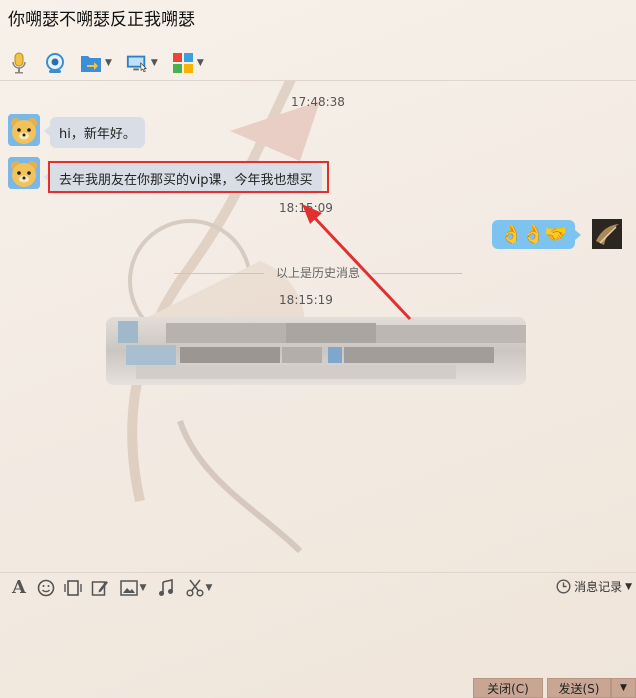 This screenshot has height=698, width=636. I want to click on shake-window-button, so click(73, 588).